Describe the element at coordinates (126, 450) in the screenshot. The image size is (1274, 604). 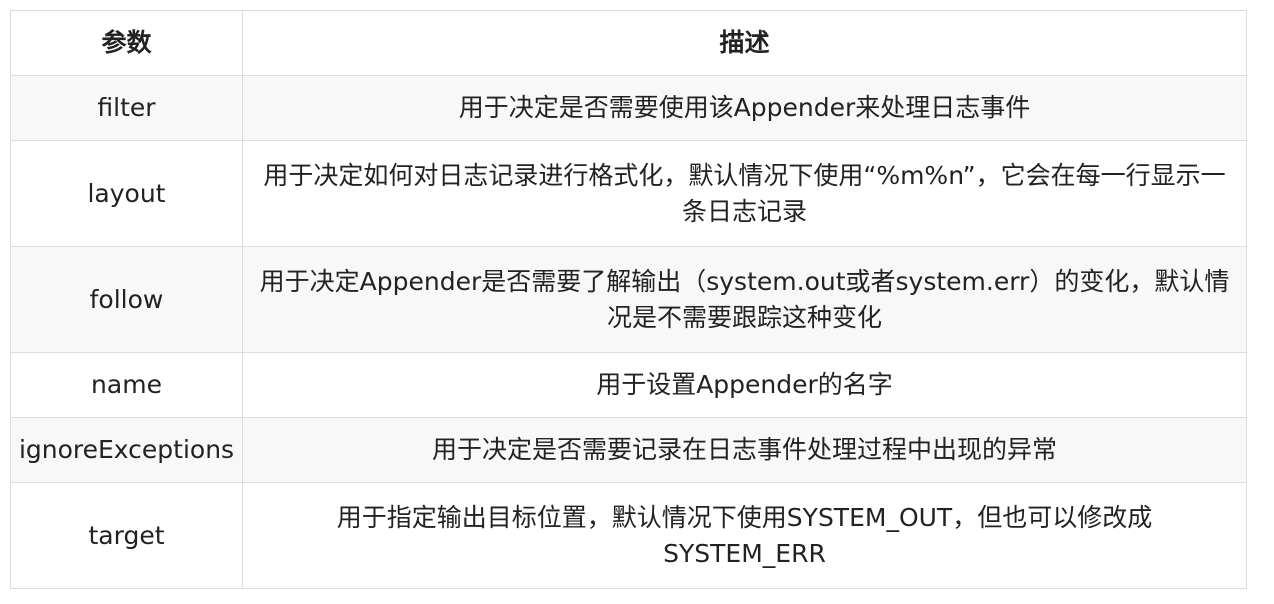
I see `param-cell: ignoreExceptions` at that location.